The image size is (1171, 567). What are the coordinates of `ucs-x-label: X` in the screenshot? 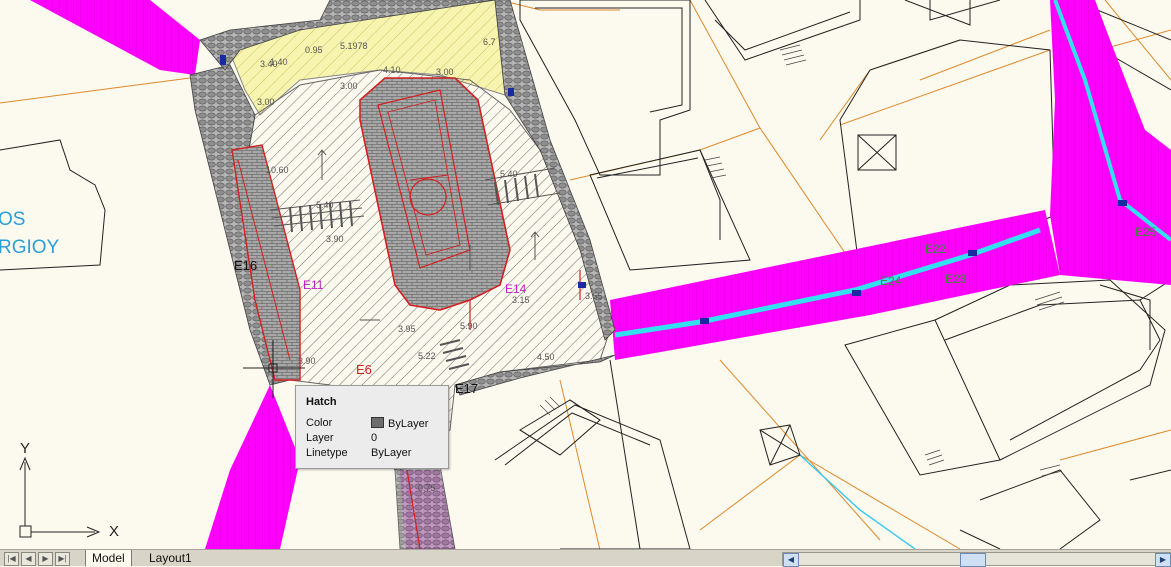 It's located at (114, 531).